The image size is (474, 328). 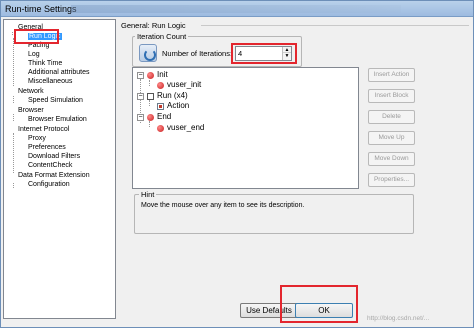 I want to click on run-block-icon, so click(x=150, y=96).